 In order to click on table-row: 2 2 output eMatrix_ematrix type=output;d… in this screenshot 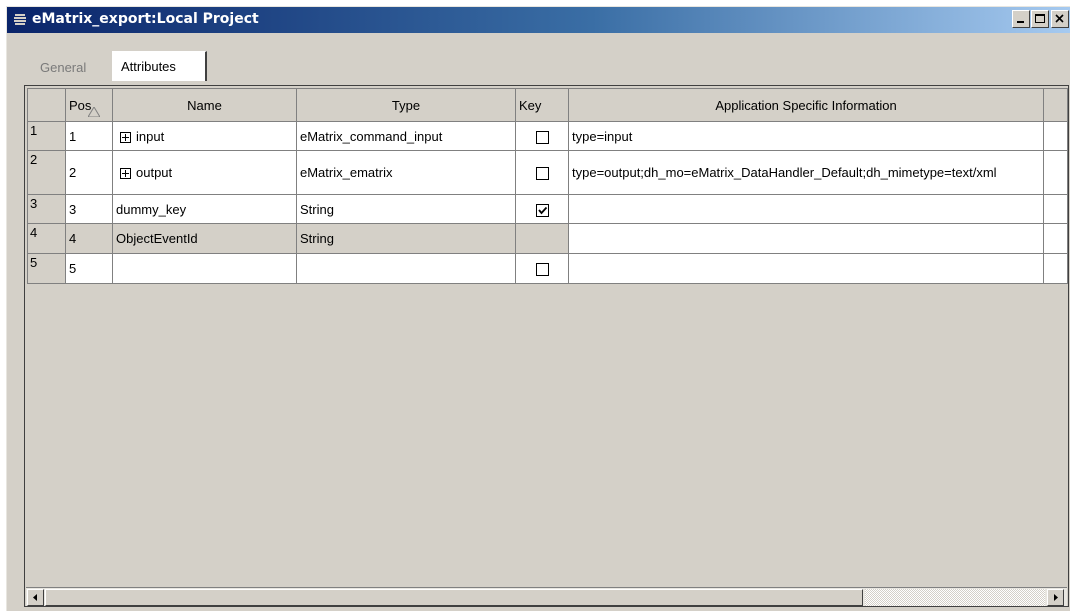, I will do `click(547, 172)`.